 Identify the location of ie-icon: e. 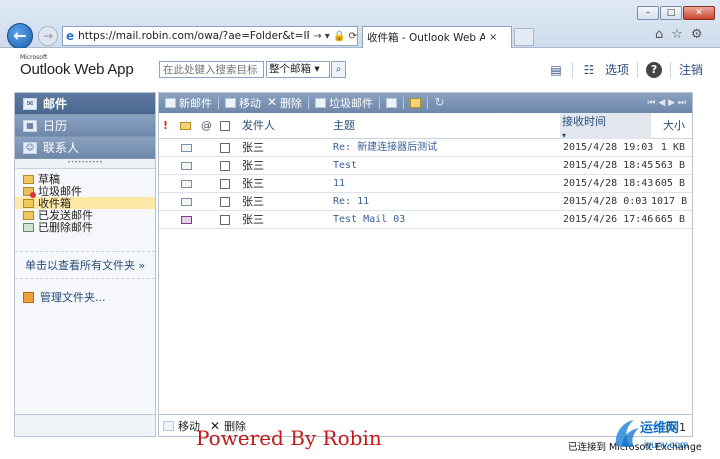
(70, 36).